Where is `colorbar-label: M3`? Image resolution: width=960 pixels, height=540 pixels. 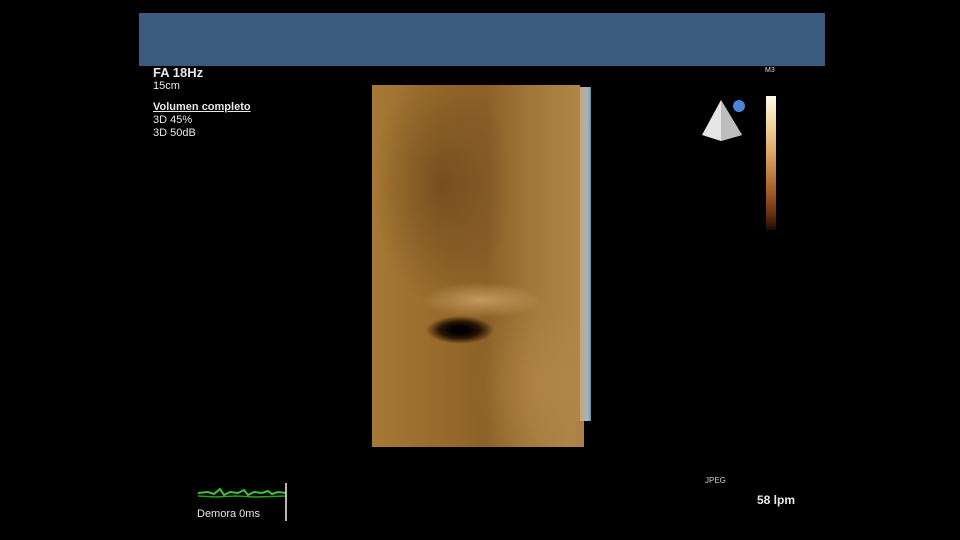 colorbar-label: M3 is located at coordinates (770, 70).